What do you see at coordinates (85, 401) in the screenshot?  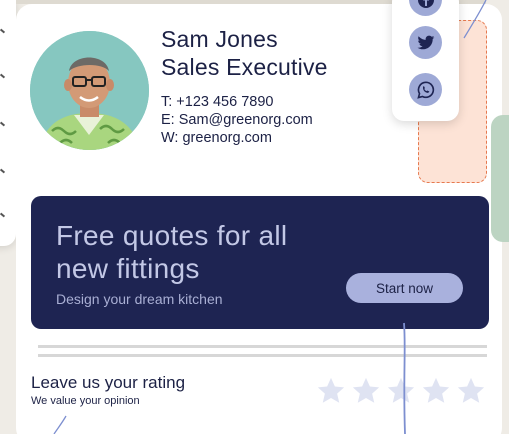 I see `rating-subtitle: We value your opinion` at bounding box center [85, 401].